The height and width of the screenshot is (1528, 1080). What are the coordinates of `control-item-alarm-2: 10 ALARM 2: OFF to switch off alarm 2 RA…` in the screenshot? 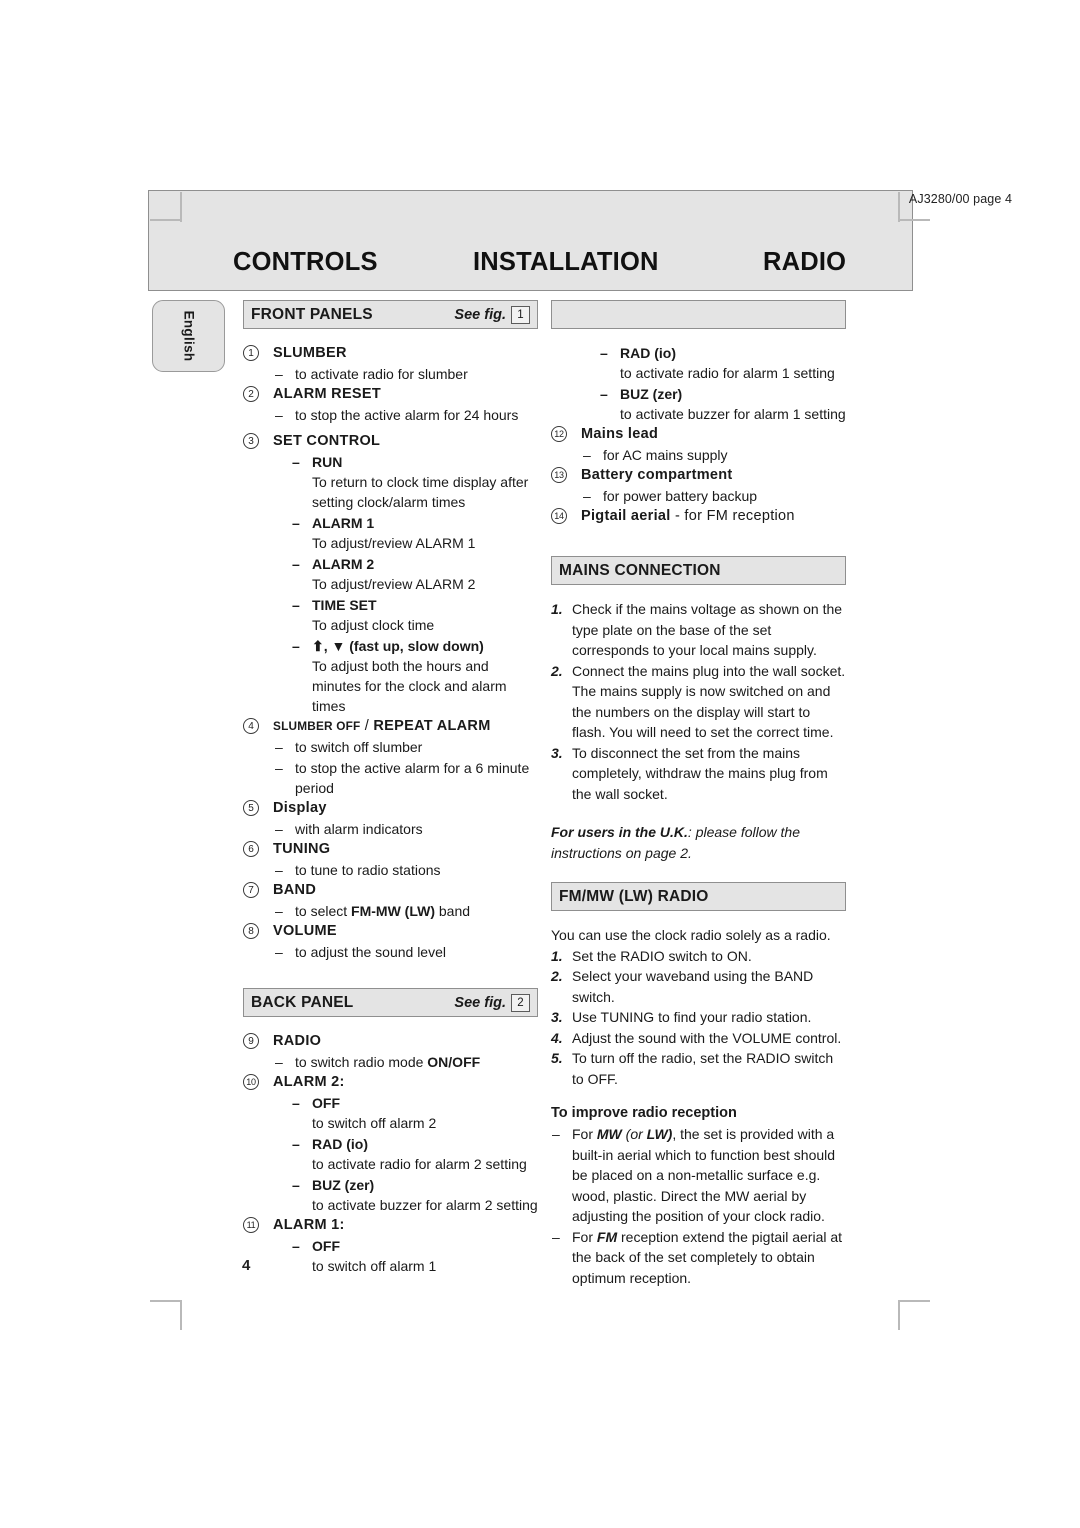 It's located at (390, 1143).